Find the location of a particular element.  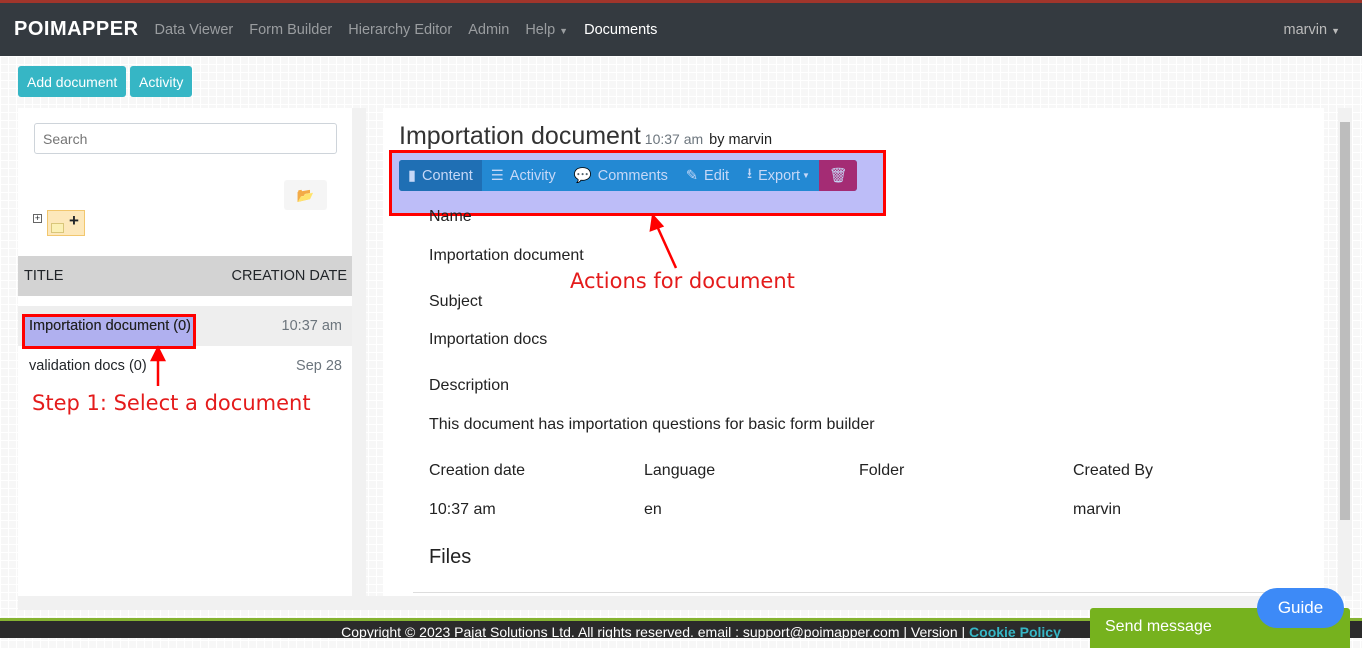

step1-annotation: Step 1: Select a document is located at coordinates (171, 403).